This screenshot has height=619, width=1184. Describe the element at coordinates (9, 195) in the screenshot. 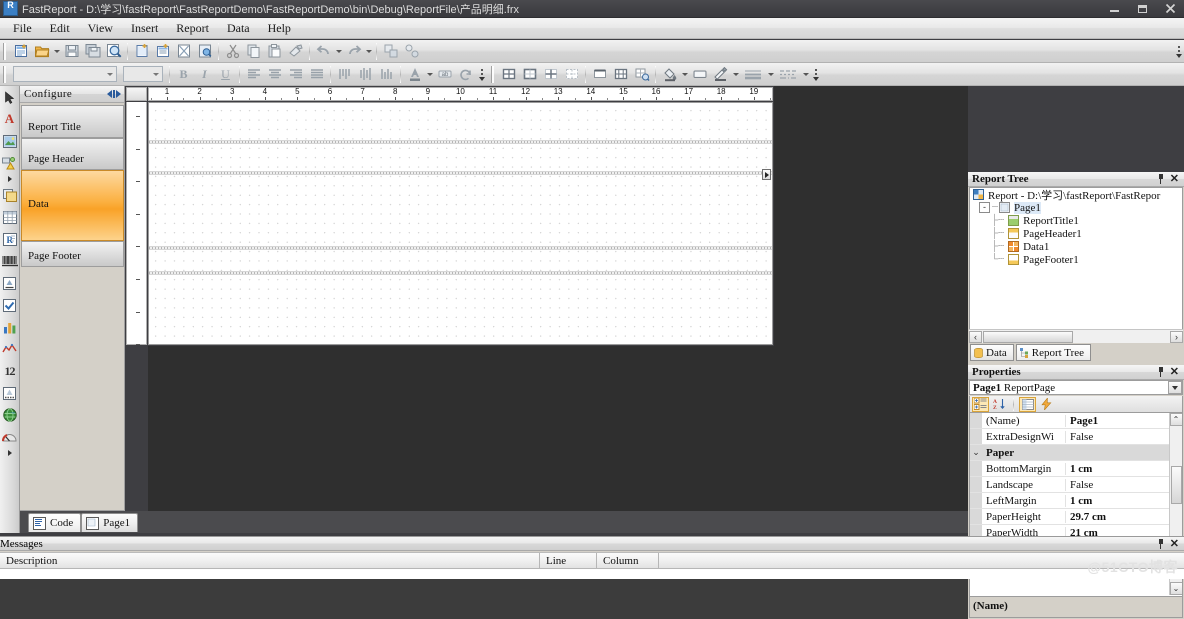

I see `subreport-object-tool` at that location.